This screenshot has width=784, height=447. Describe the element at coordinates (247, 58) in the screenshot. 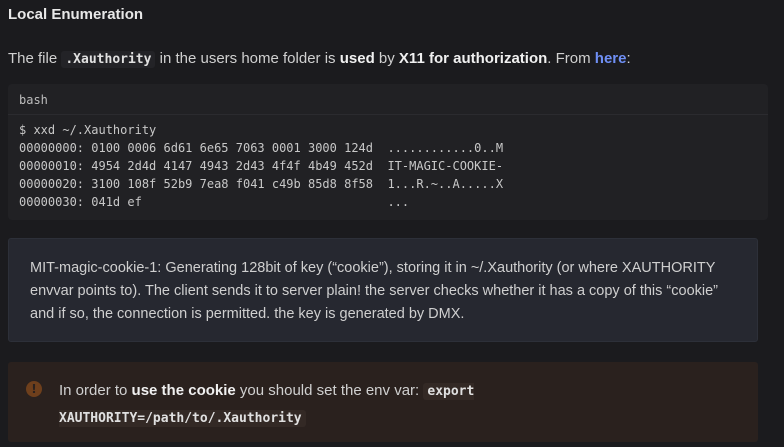

I see `intro-text-2: in the users home folder is` at that location.